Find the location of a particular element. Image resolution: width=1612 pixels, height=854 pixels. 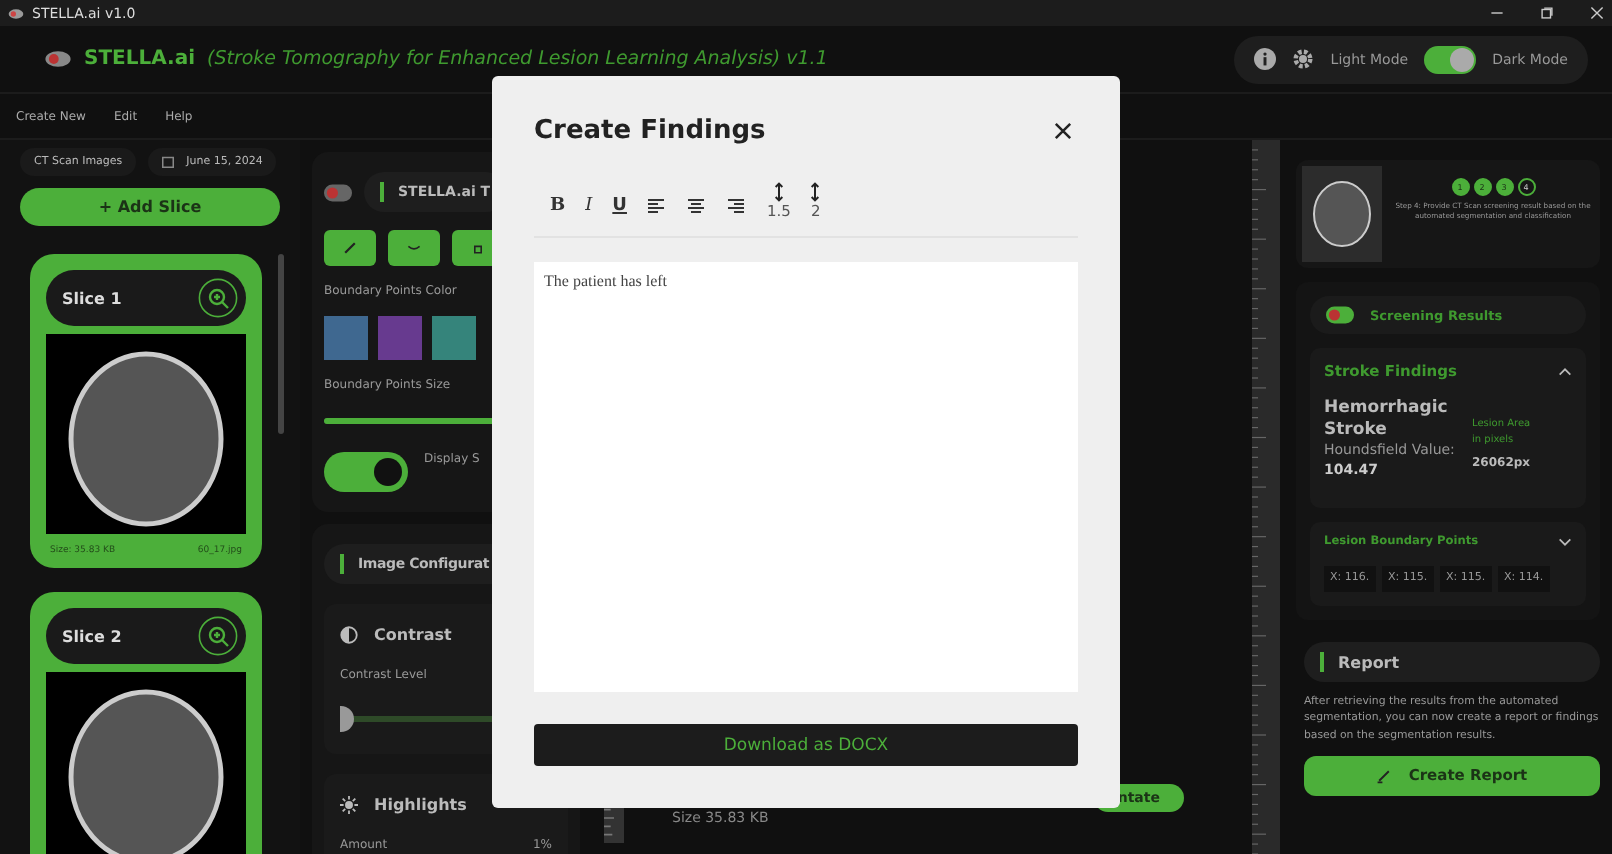

info-icon is located at coordinates (1265, 59).